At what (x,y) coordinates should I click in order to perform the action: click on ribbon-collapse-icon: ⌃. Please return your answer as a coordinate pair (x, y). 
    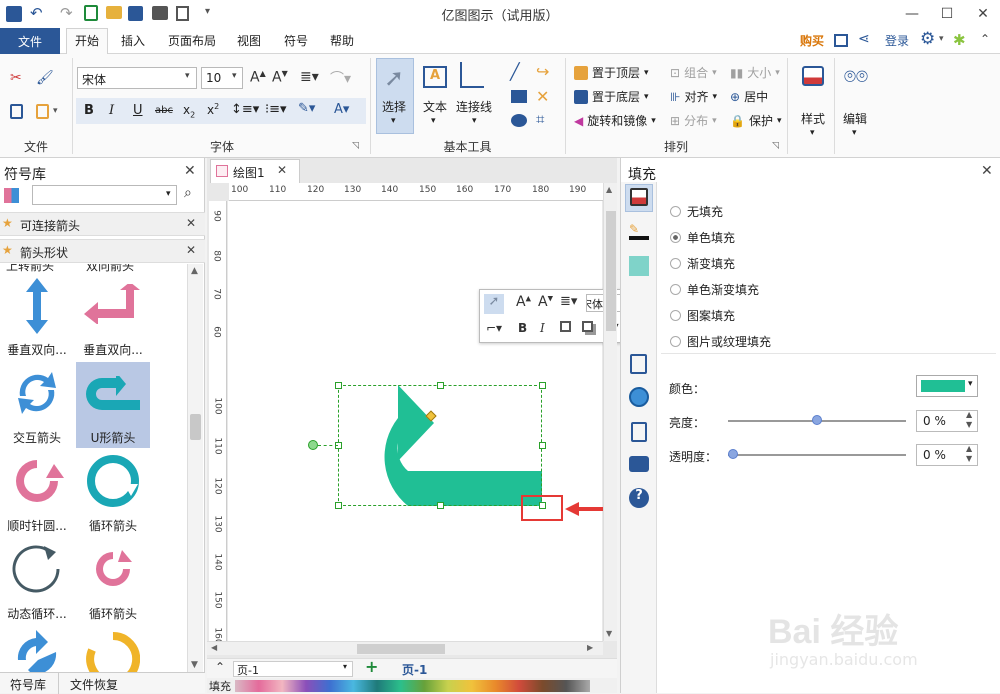
    Looking at the image, I should click on (985, 39).